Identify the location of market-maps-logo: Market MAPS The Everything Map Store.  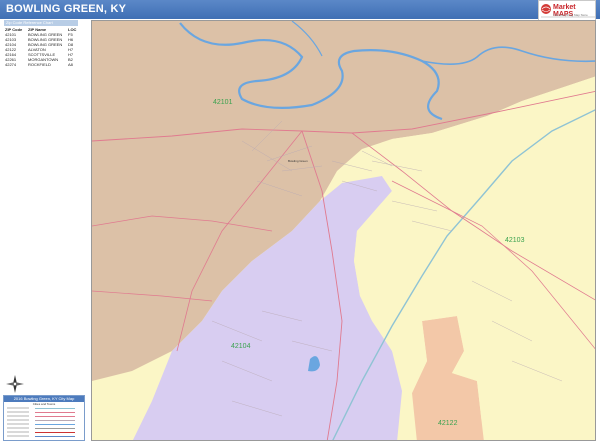
(567, 11).